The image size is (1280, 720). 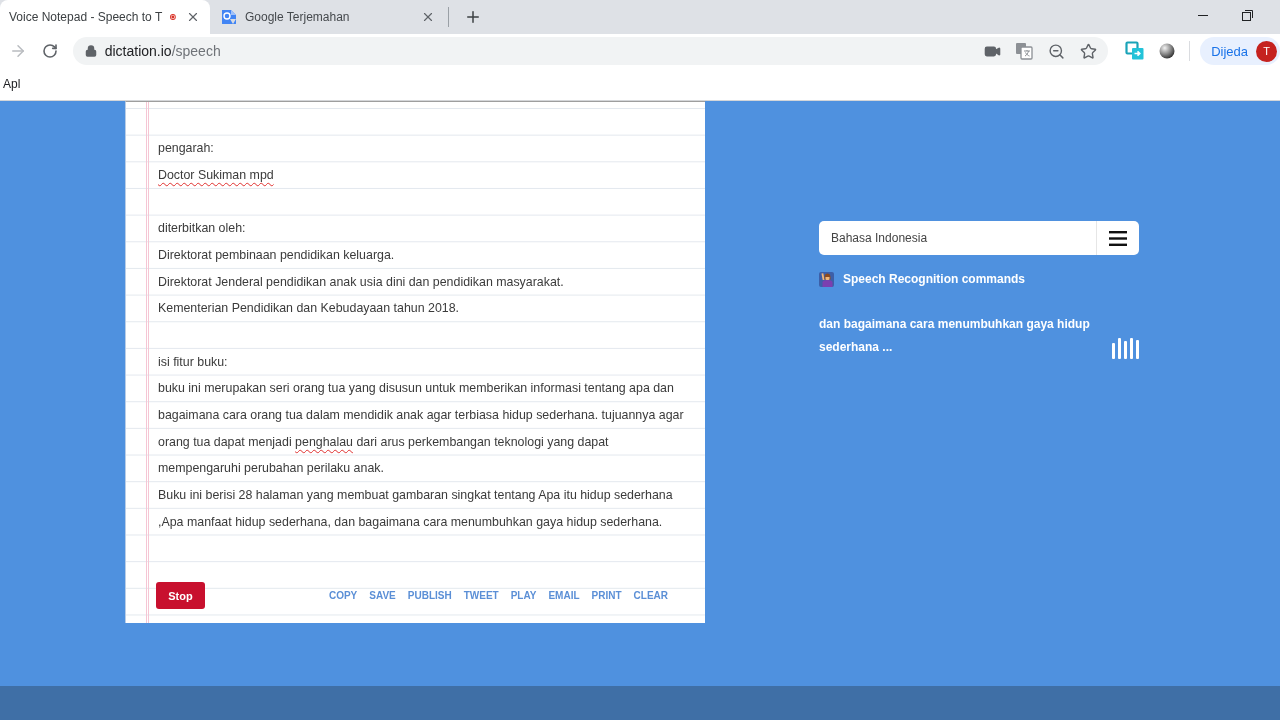 I want to click on address-bar: dictation.io/speech, so click(x=590, y=51).